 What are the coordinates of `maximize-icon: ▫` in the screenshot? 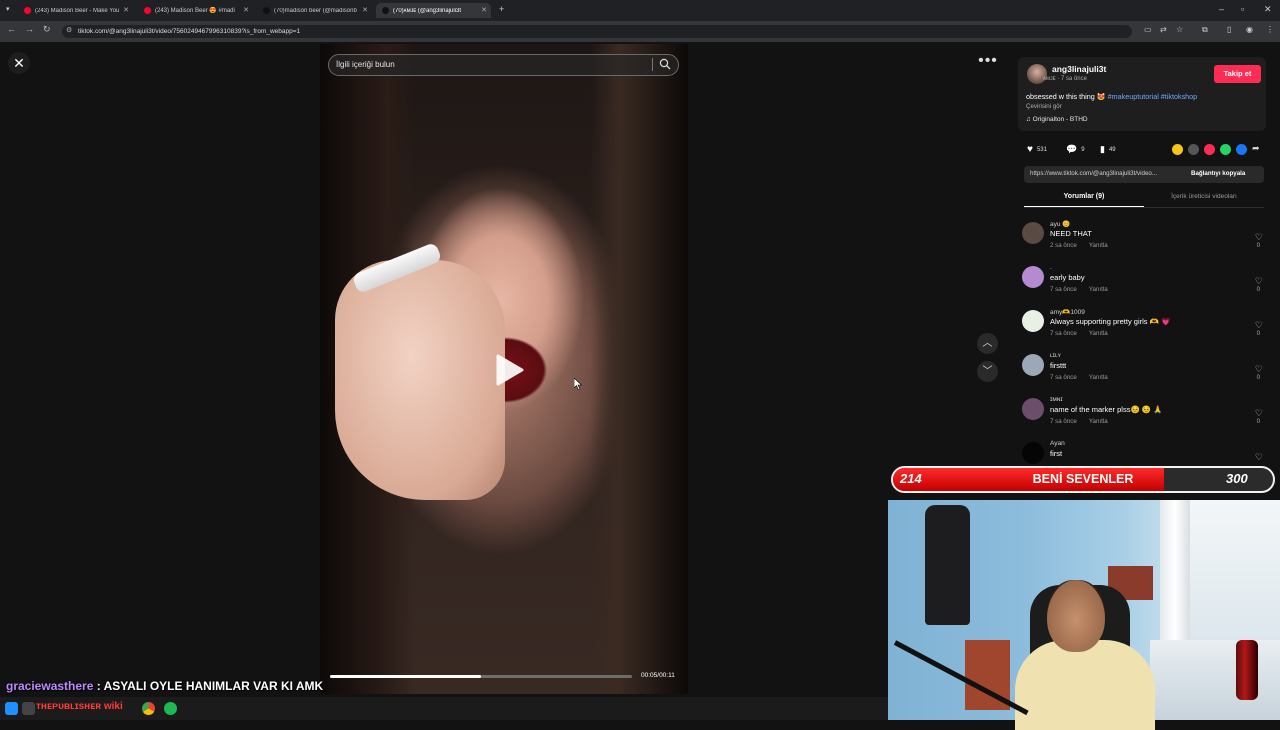 It's located at (1242, 9).